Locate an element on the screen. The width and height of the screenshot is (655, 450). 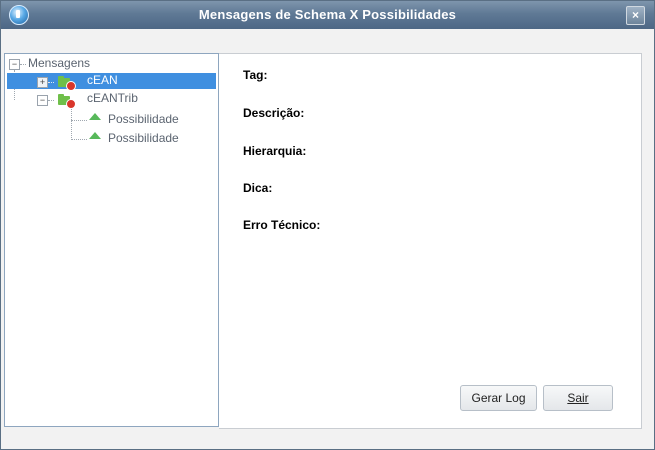
descricao-label: Descrição: is located at coordinates (274, 113).